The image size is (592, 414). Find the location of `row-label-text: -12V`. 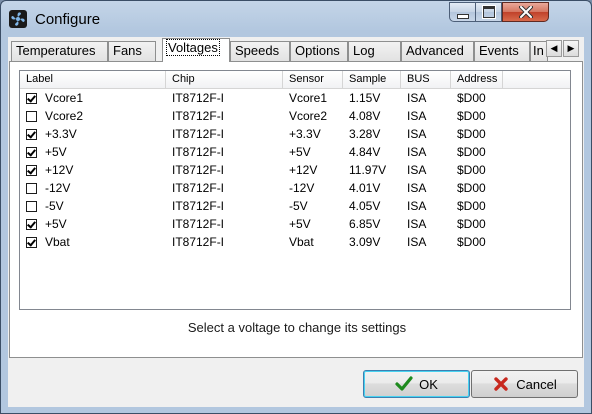

row-label-text: -12V is located at coordinates (58, 188).